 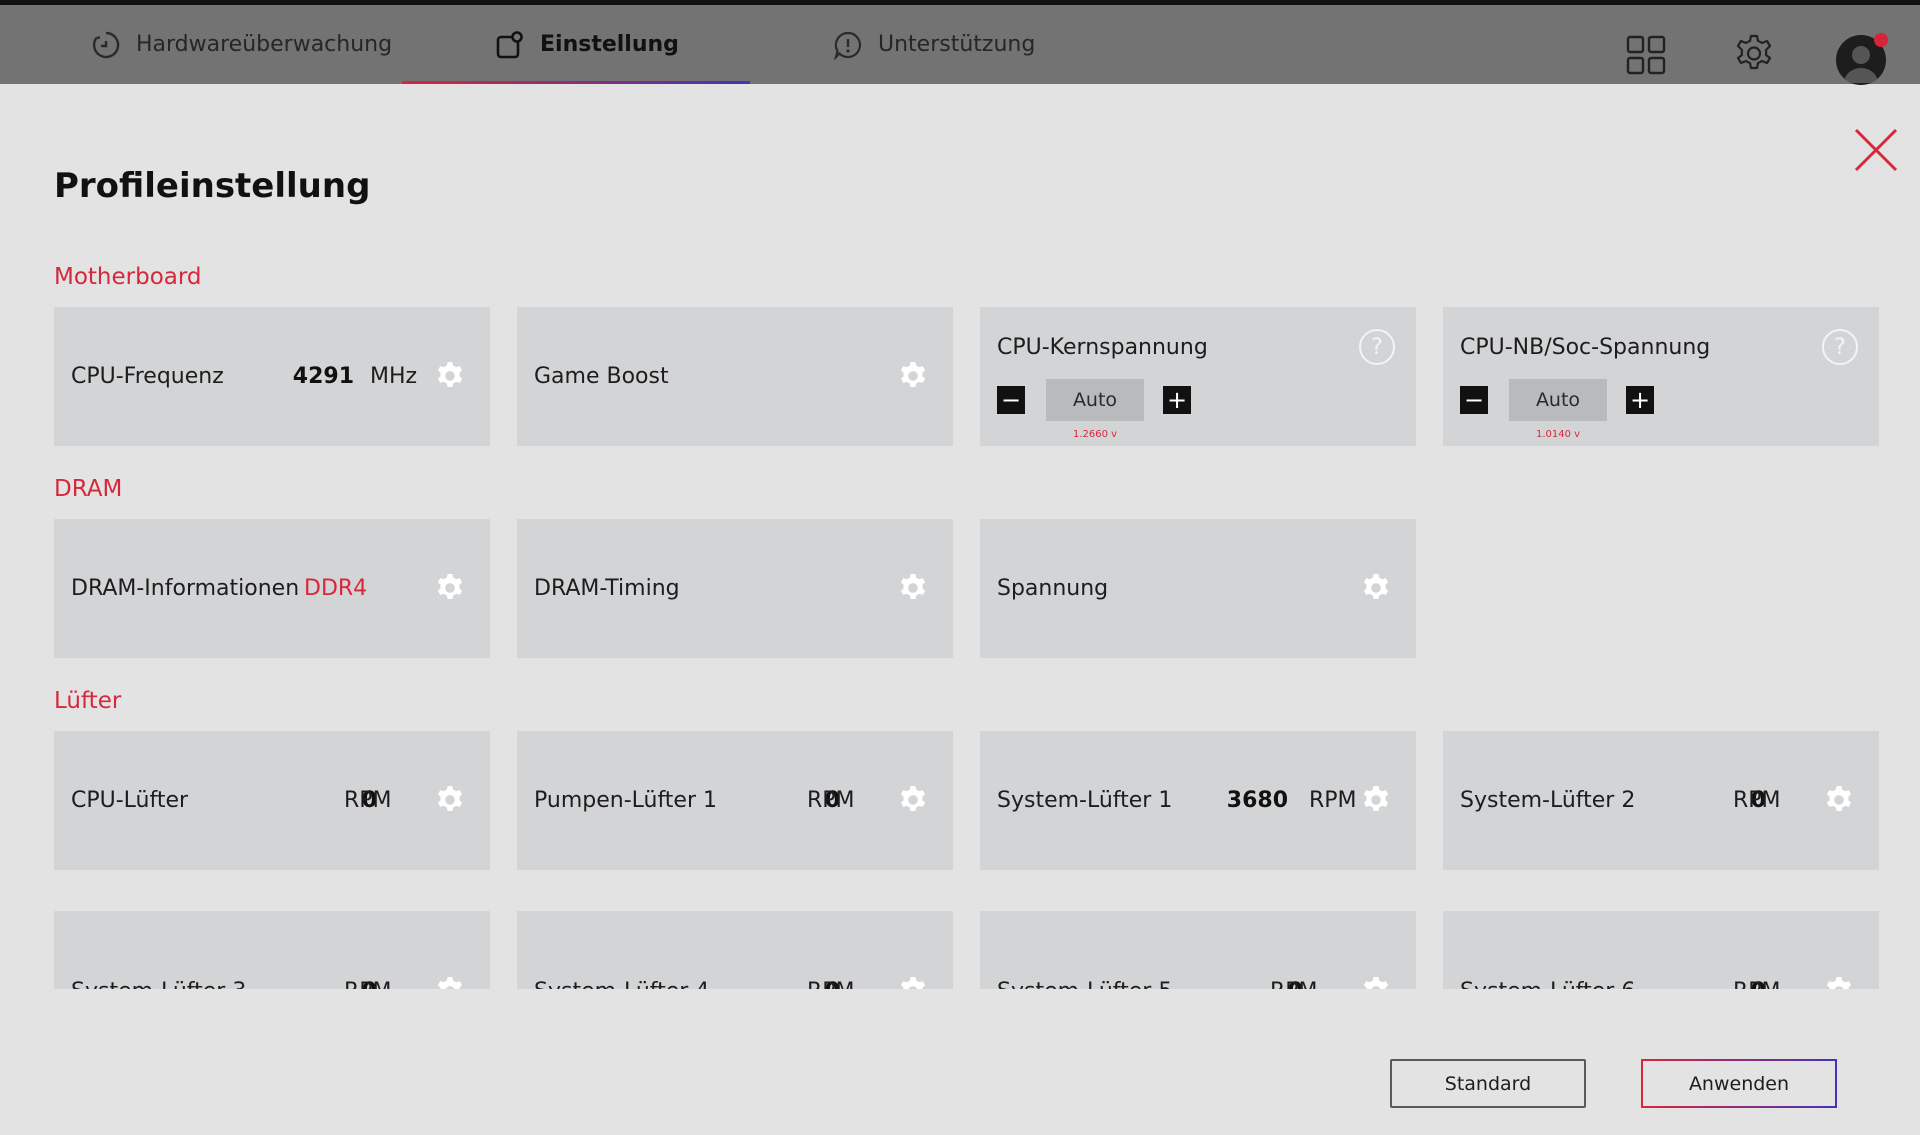 What do you see at coordinates (1102, 347) in the screenshot?
I see `card-label: CPU-Kernspannung` at bounding box center [1102, 347].